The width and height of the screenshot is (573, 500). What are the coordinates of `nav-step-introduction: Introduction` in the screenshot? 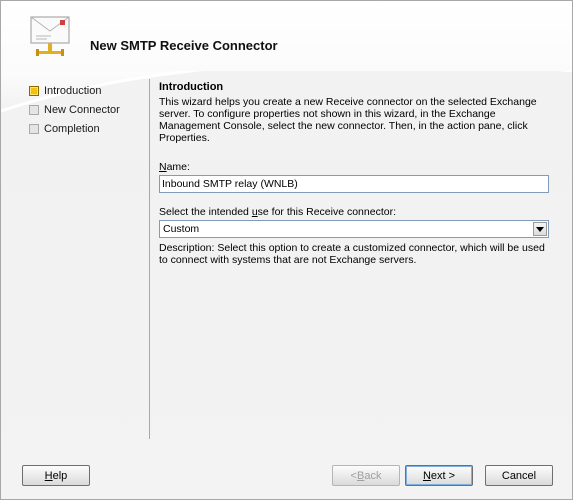 It's located at (86, 90).